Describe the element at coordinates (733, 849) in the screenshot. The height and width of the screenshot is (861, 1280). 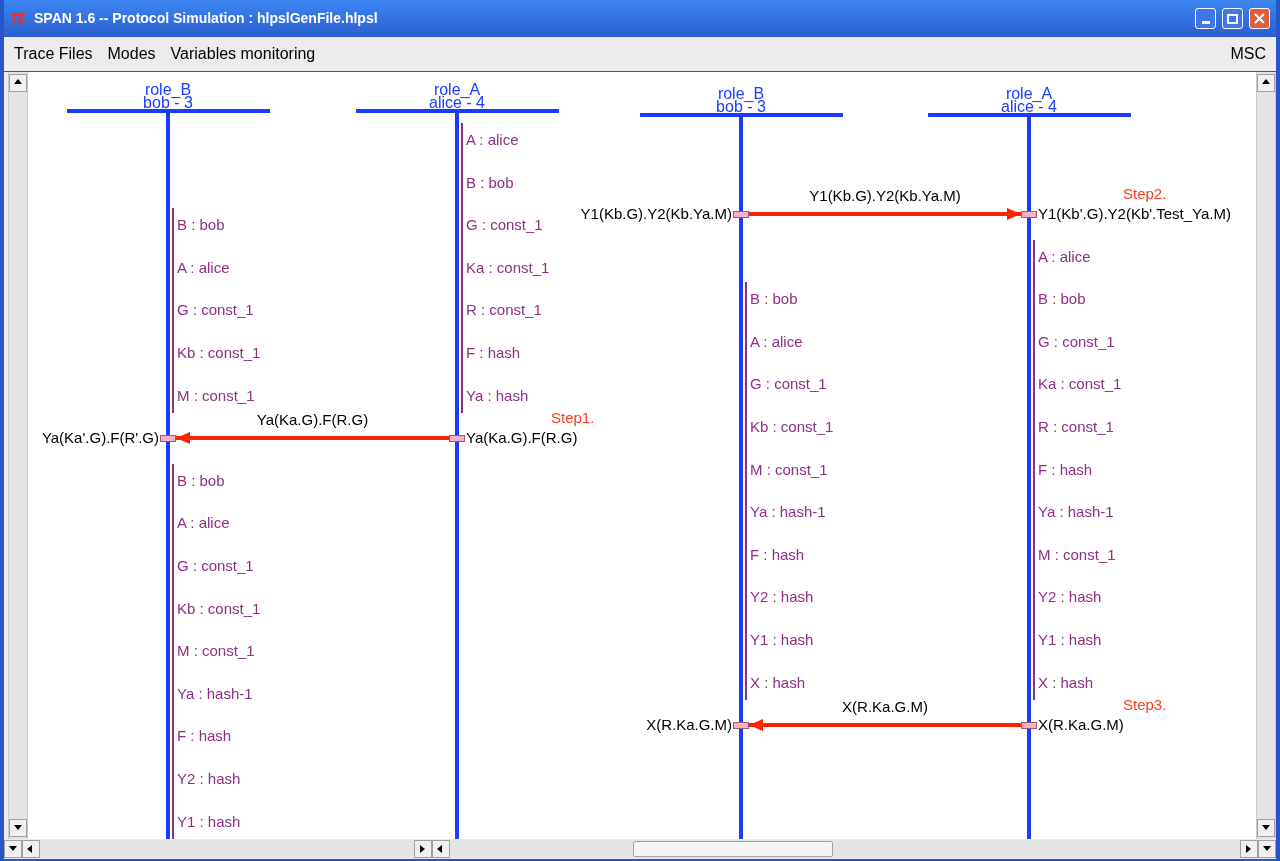
I see `scroll-thumb` at that location.